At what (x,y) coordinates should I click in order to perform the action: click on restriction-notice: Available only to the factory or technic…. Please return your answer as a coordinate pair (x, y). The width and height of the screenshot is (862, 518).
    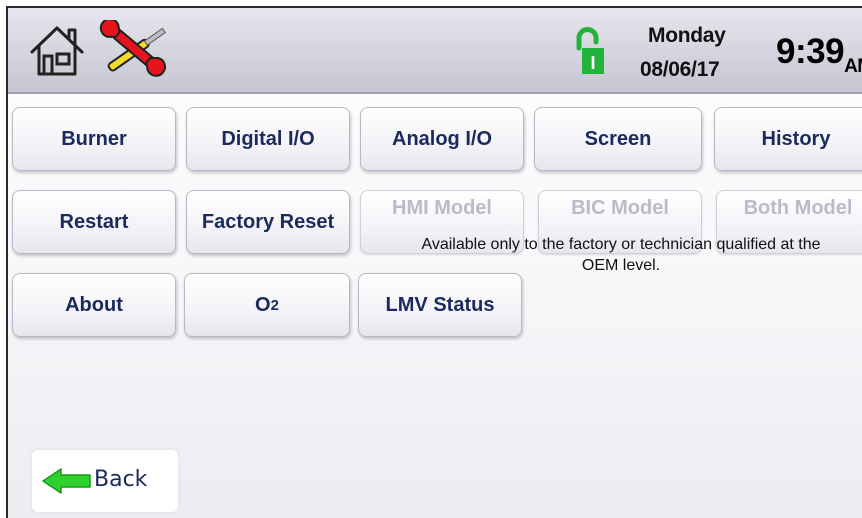
    Looking at the image, I should click on (621, 255).